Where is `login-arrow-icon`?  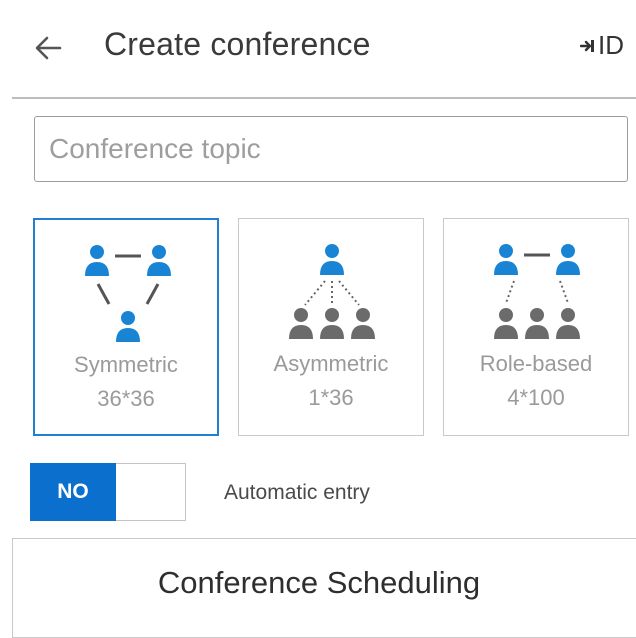
login-arrow-icon is located at coordinates (587, 45).